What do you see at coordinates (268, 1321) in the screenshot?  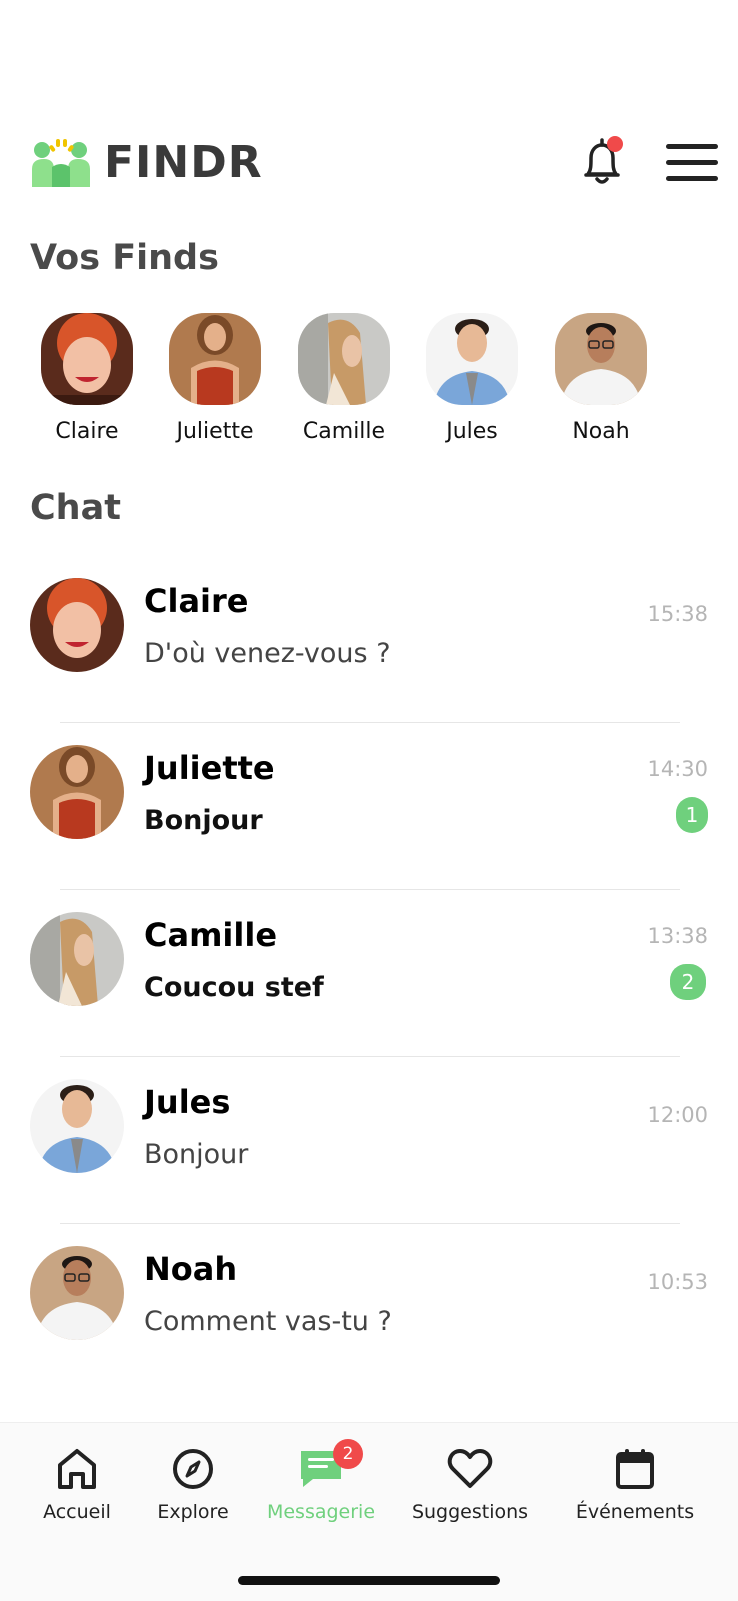 I see `last-message: Comment vas-tu ?` at bounding box center [268, 1321].